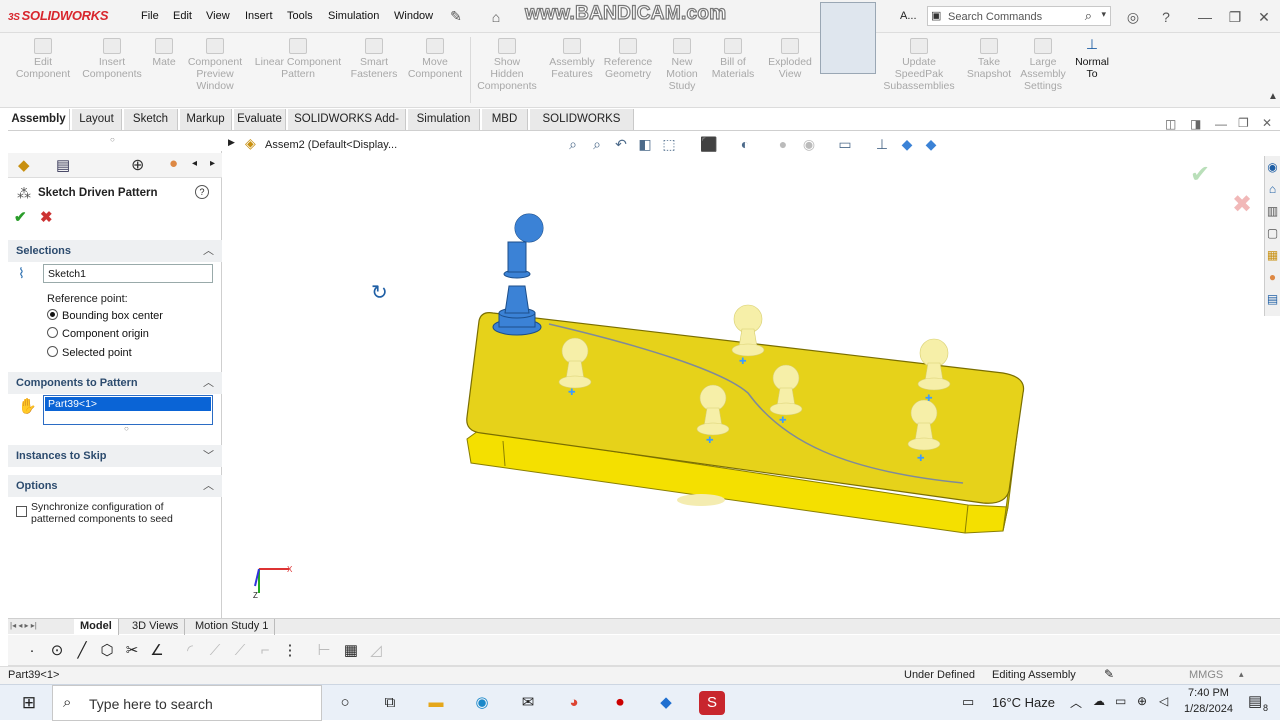  Describe the element at coordinates (300, 16) in the screenshot. I see `menu-tools: Tools` at that location.